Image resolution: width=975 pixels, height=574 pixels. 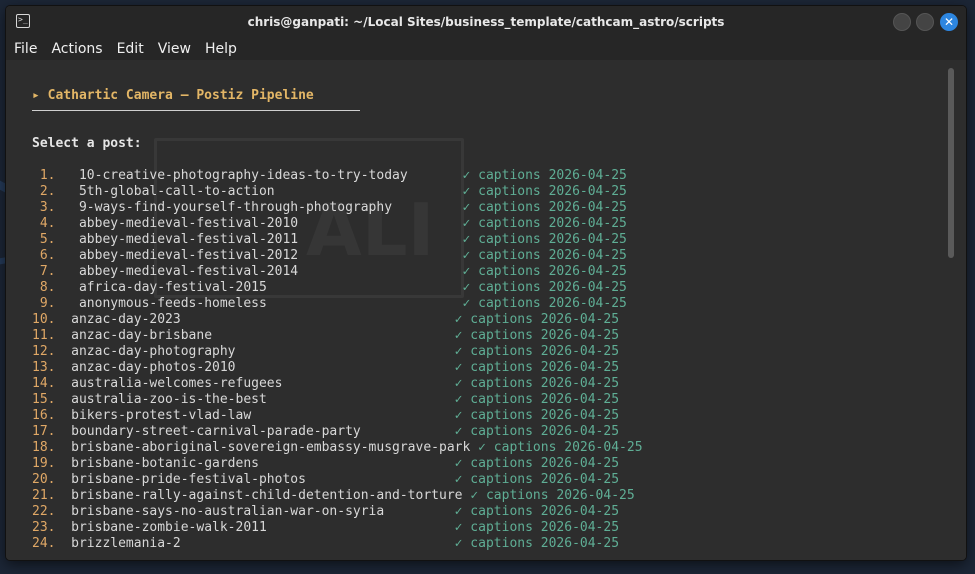 I want to click on post-number: 1., so click(x=55, y=175).